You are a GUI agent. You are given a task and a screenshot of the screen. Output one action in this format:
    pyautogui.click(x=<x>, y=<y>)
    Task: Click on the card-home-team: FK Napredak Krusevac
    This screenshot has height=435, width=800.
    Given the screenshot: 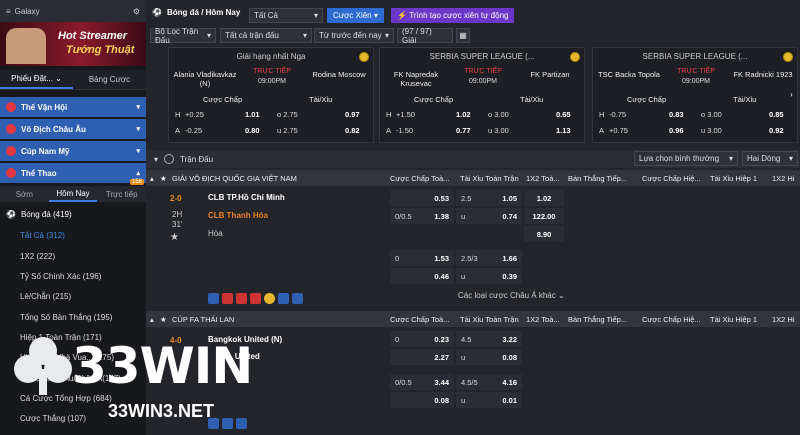 What is the action you would take?
    pyautogui.click(x=416, y=79)
    